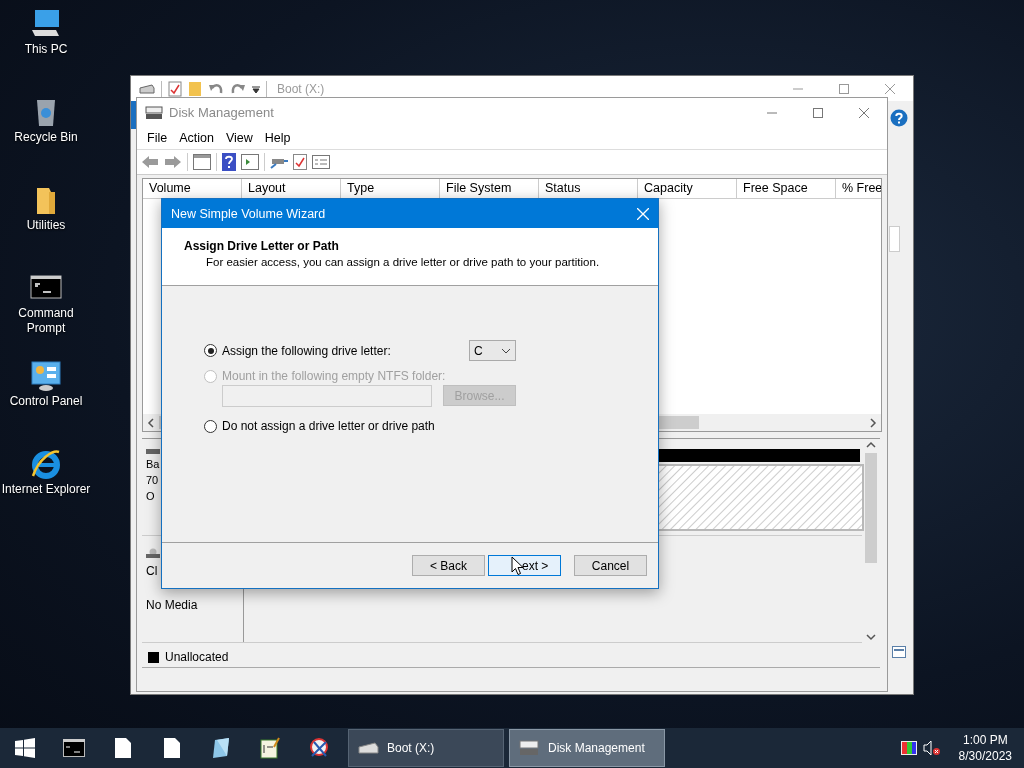  I want to click on speaker-muted-icon, so click(931, 748).